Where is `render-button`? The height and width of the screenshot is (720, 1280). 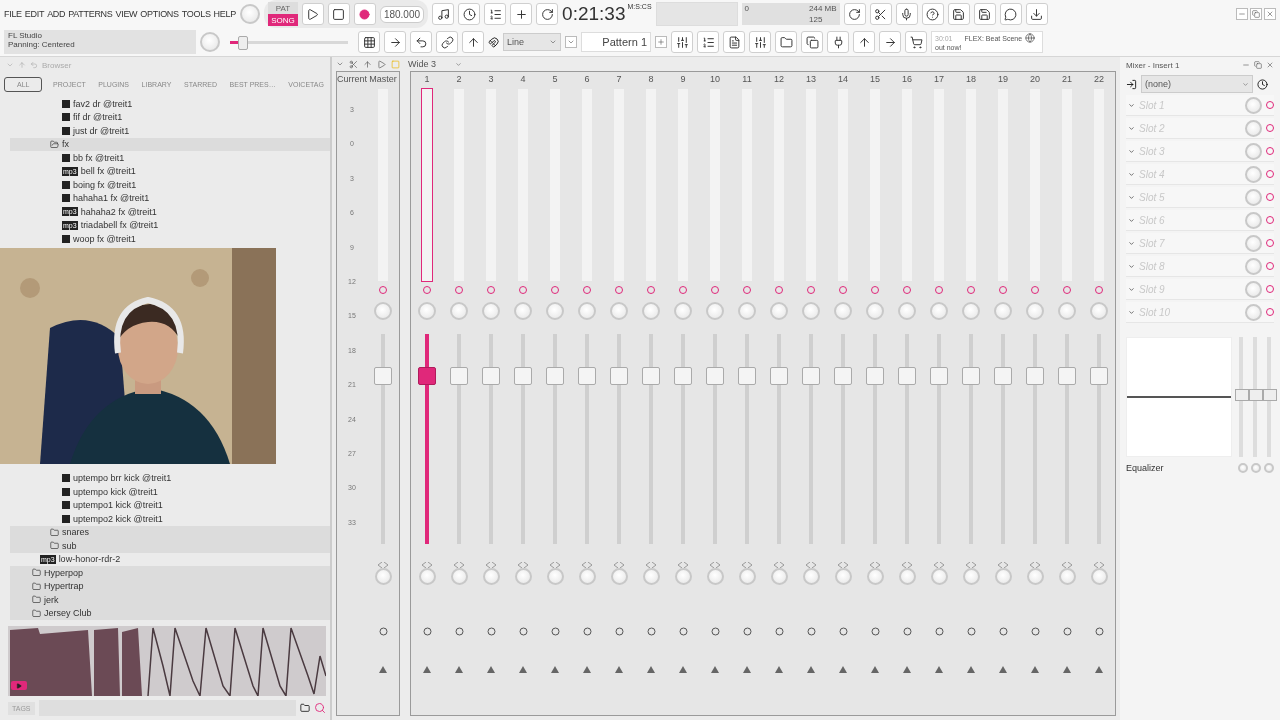 render-button is located at coordinates (984, 14).